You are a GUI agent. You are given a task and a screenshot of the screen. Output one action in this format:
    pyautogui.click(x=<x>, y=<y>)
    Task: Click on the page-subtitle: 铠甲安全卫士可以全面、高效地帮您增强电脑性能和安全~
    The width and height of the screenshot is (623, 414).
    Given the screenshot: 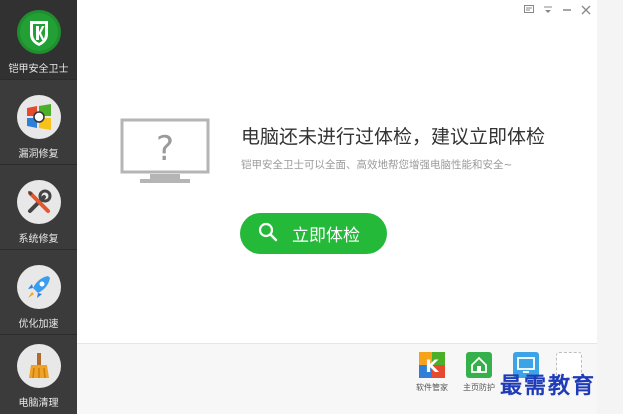 What is the action you would take?
    pyautogui.click(x=377, y=165)
    